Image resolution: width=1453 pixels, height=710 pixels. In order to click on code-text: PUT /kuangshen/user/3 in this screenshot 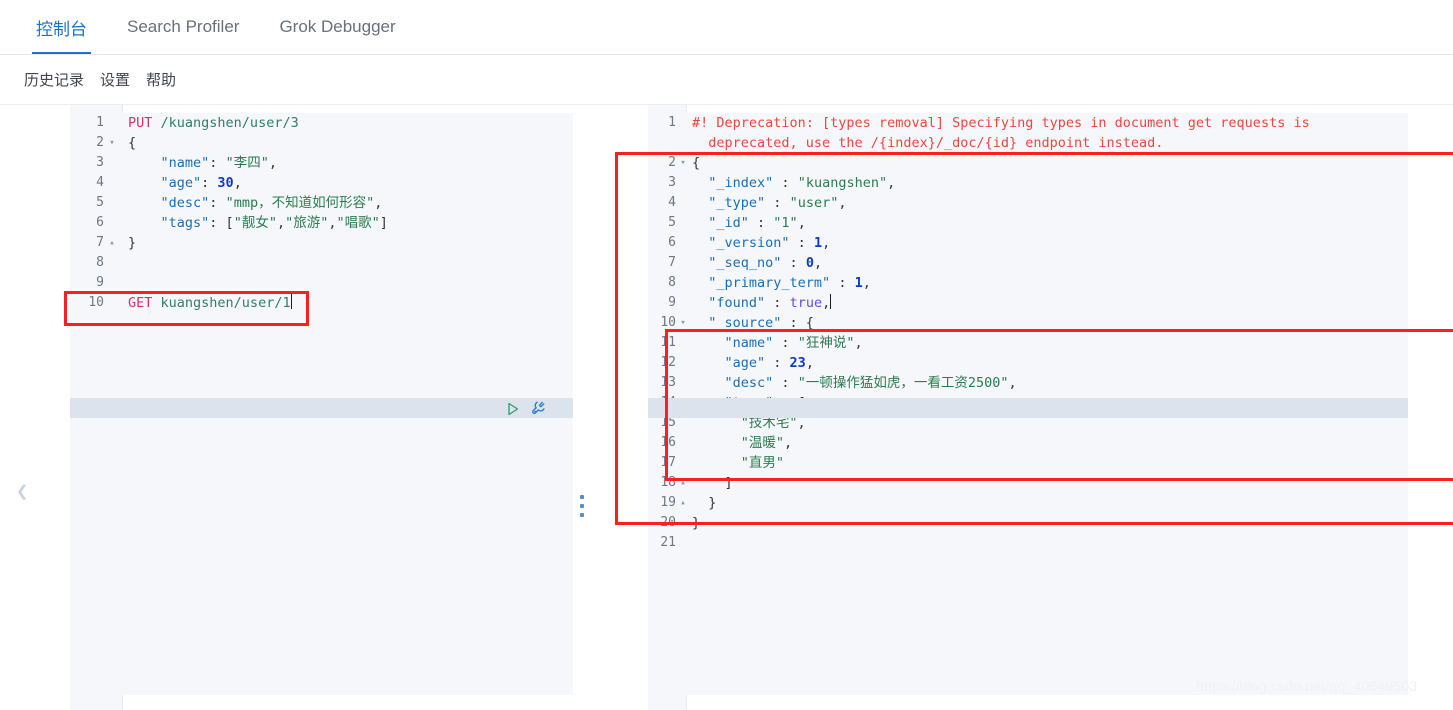, I will do `click(210, 123)`.